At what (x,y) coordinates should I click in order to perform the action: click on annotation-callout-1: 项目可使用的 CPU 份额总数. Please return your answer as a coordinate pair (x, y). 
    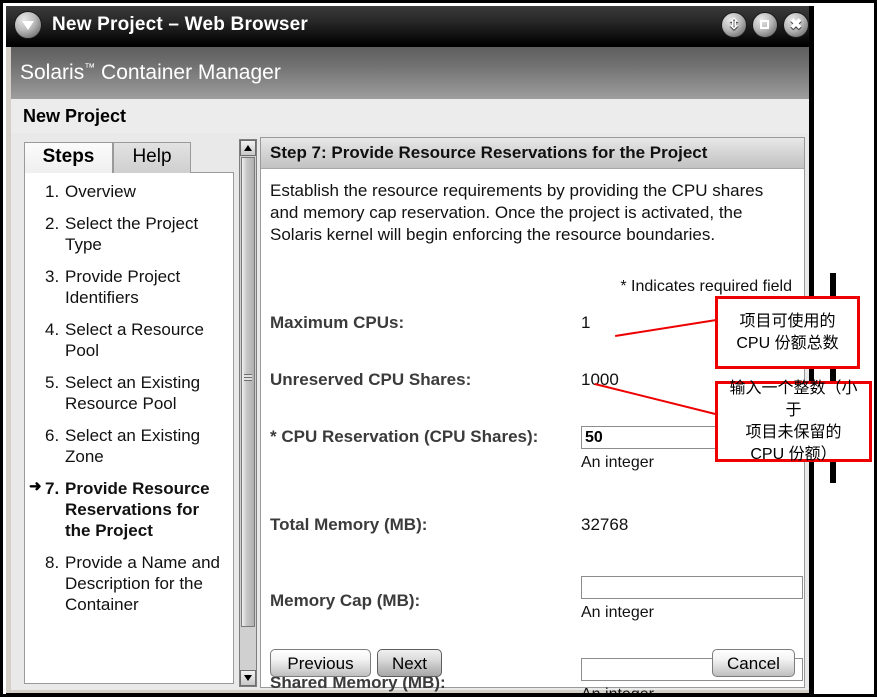
    Looking at the image, I should click on (787, 332).